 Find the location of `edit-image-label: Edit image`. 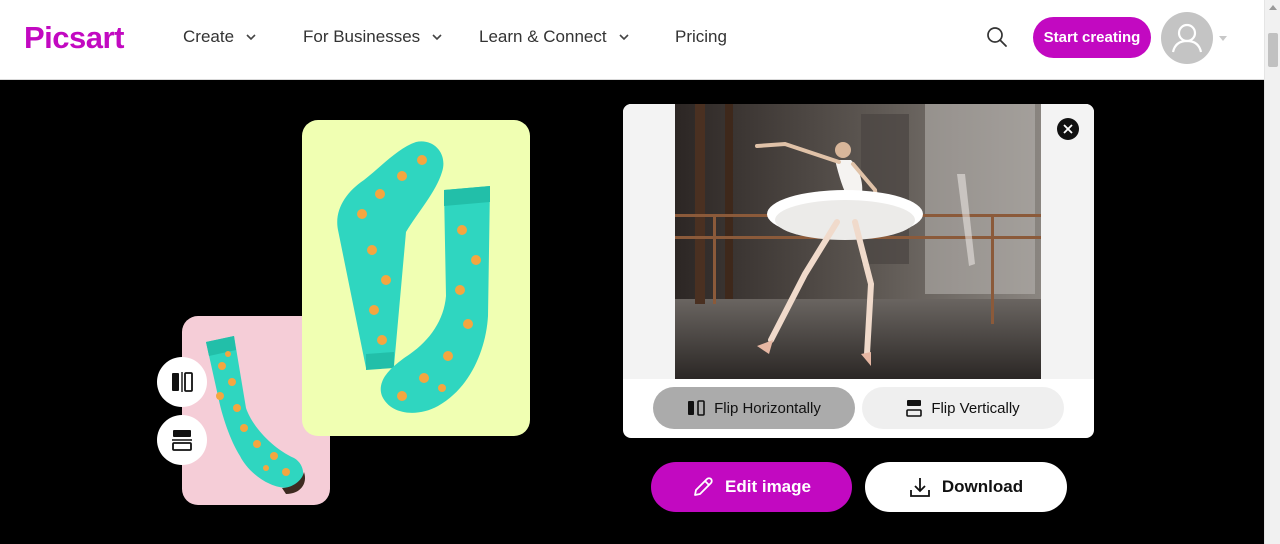

edit-image-label: Edit image is located at coordinates (768, 486).